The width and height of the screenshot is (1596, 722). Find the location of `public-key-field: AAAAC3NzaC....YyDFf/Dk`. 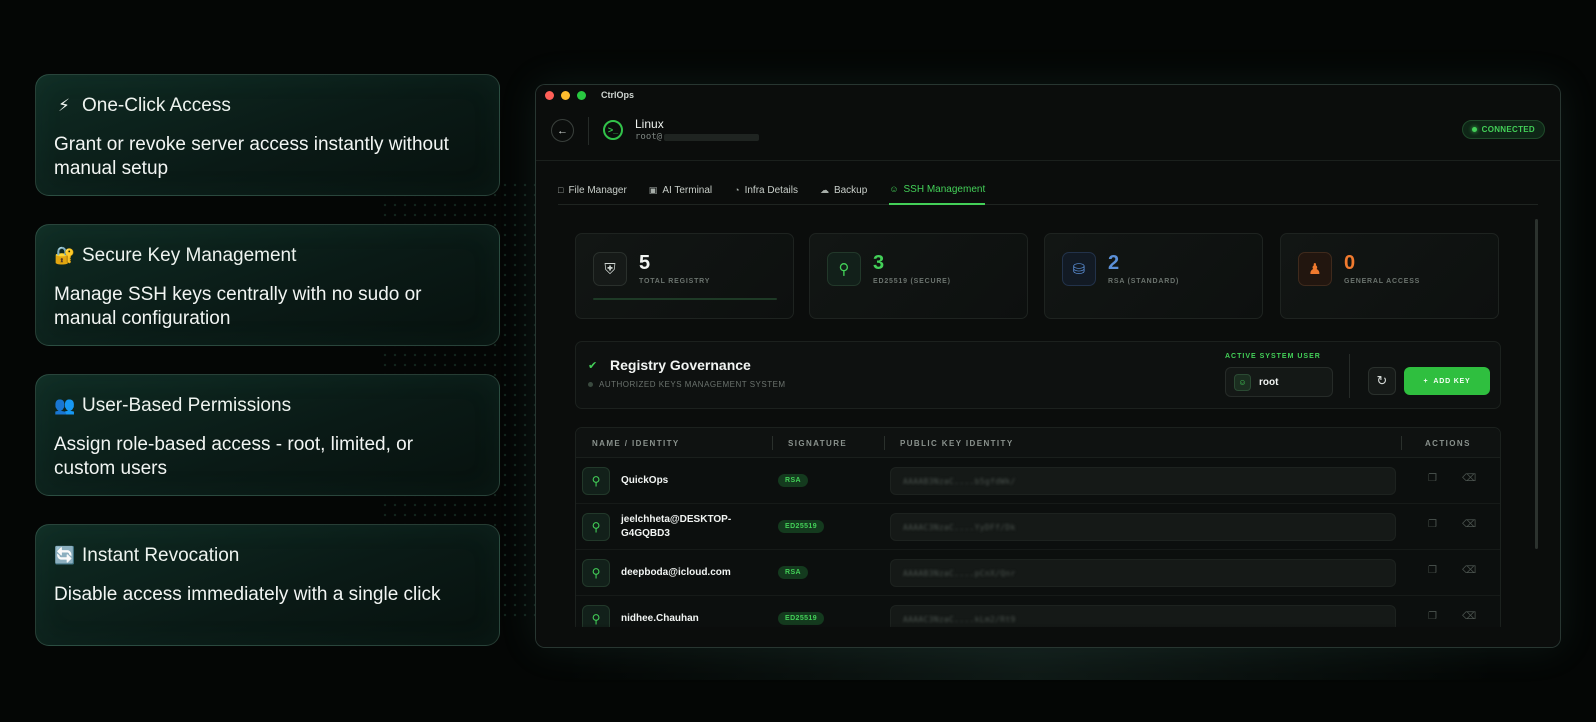

public-key-field: AAAAC3NzaC....YyDFf/Dk is located at coordinates (1143, 527).